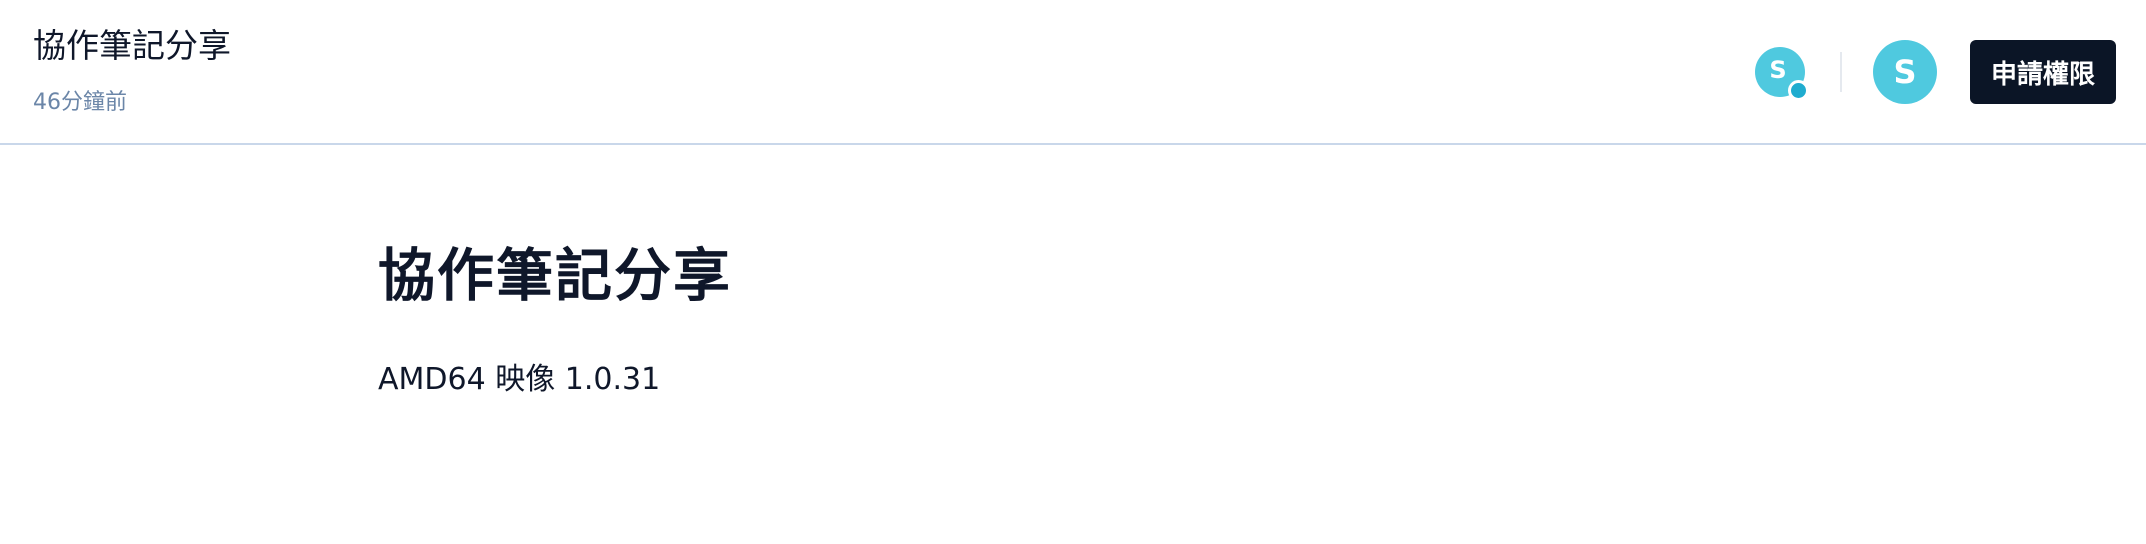  Describe the element at coordinates (519, 379) in the screenshot. I see `document-paragraph: AMD64 映像 1.0.31` at that location.